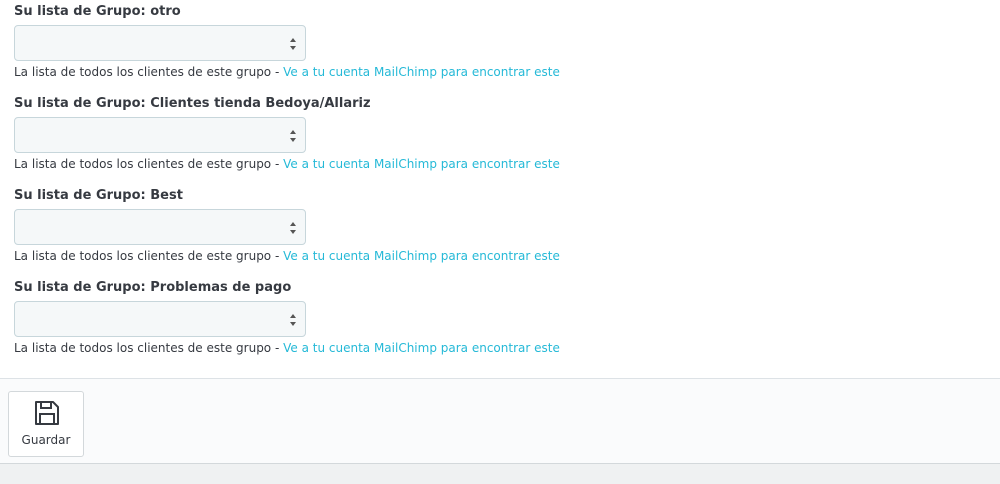 This screenshot has height=484, width=1000. I want to click on floppy-disk-icon, so click(47, 413).